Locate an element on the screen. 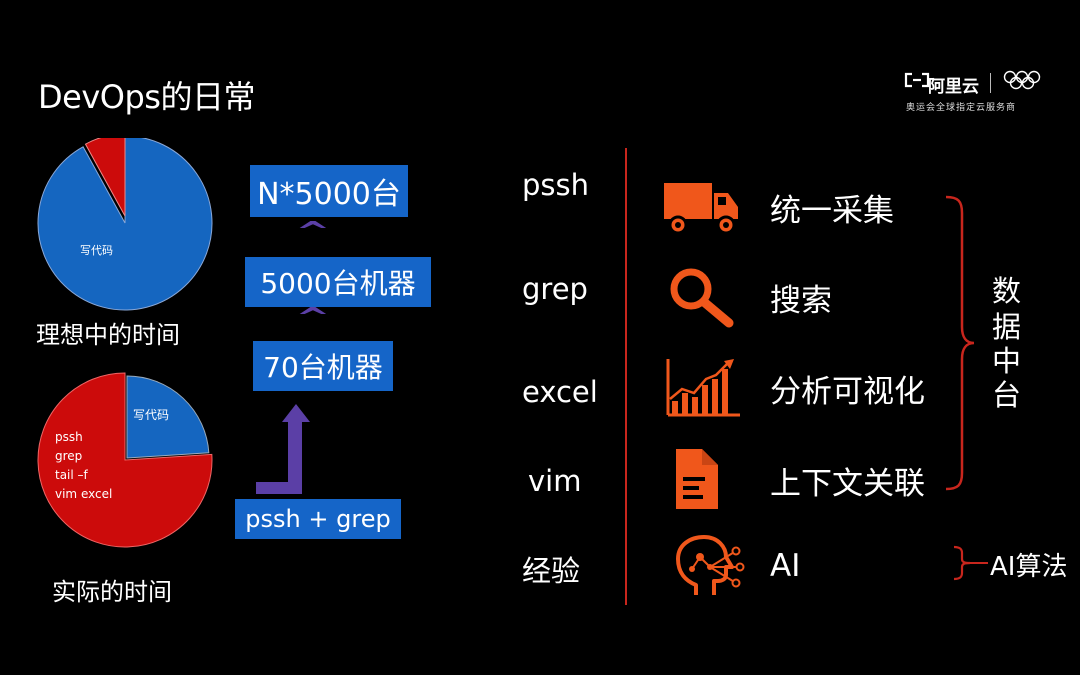 The image size is (1080, 675). feature-ai: AI is located at coordinates (785, 566).